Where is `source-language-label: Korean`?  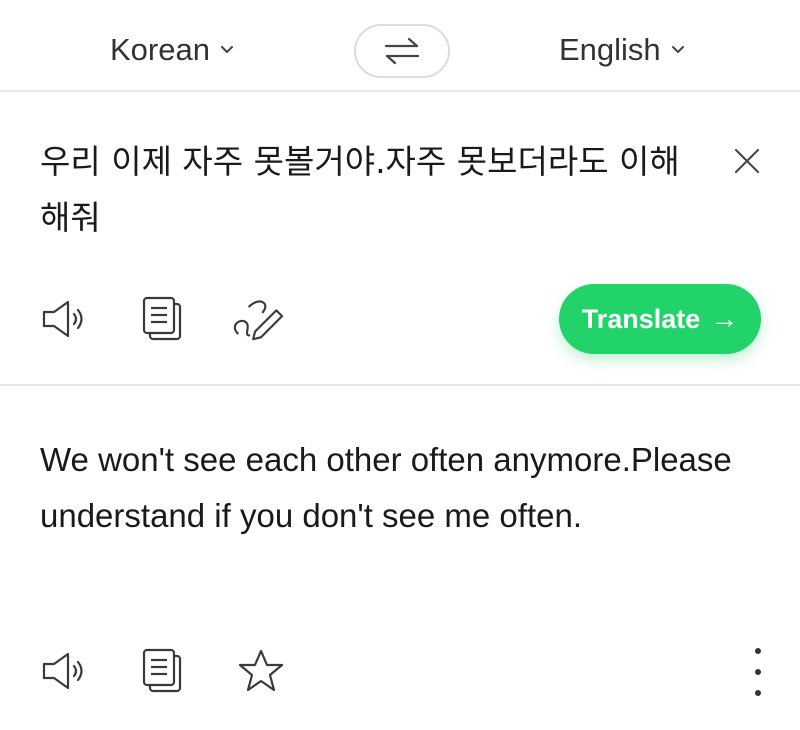
source-language-label: Korean is located at coordinates (160, 49).